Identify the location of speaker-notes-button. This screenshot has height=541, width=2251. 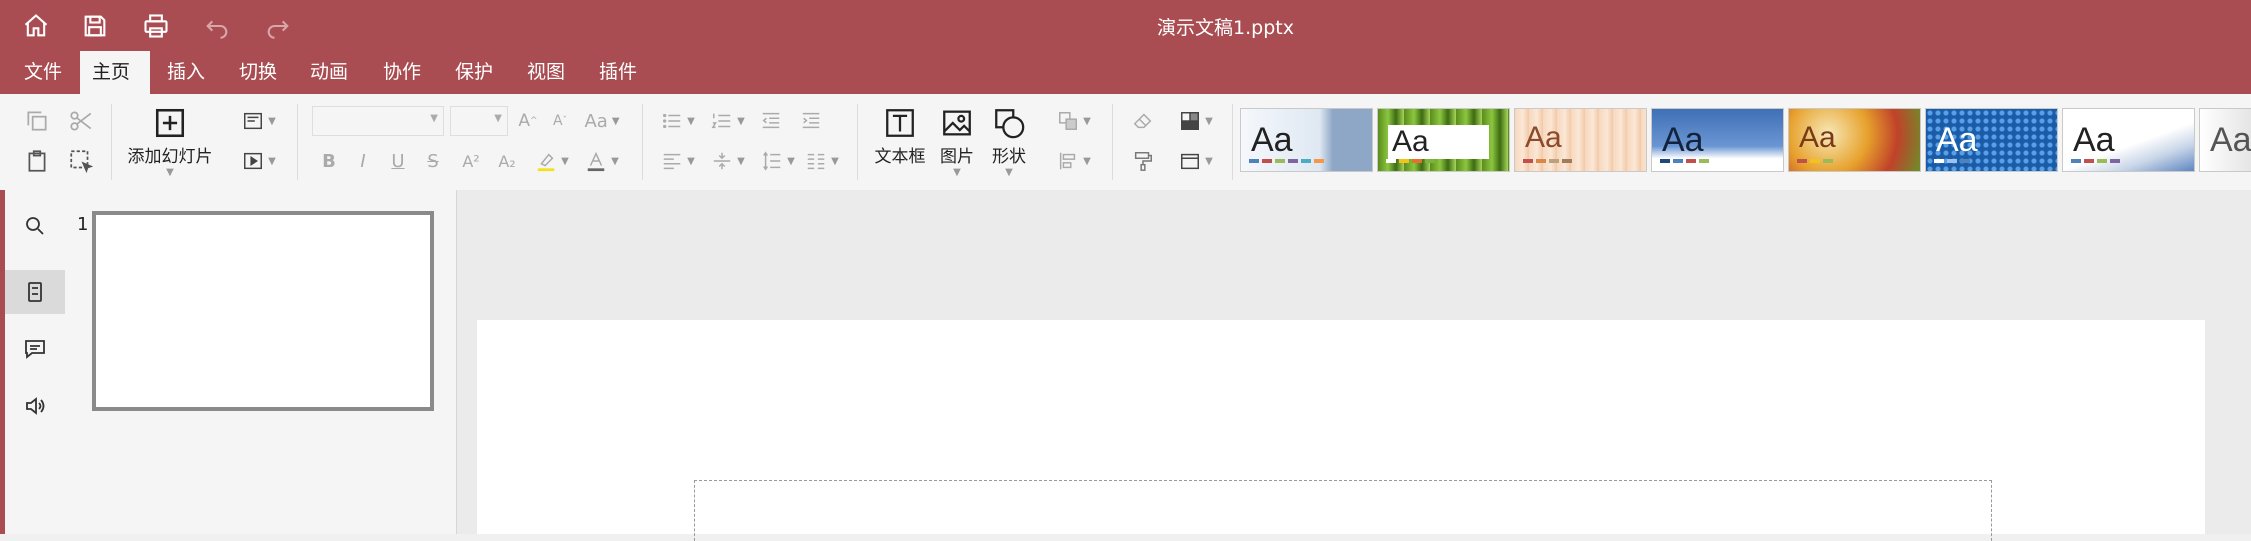
(35, 406).